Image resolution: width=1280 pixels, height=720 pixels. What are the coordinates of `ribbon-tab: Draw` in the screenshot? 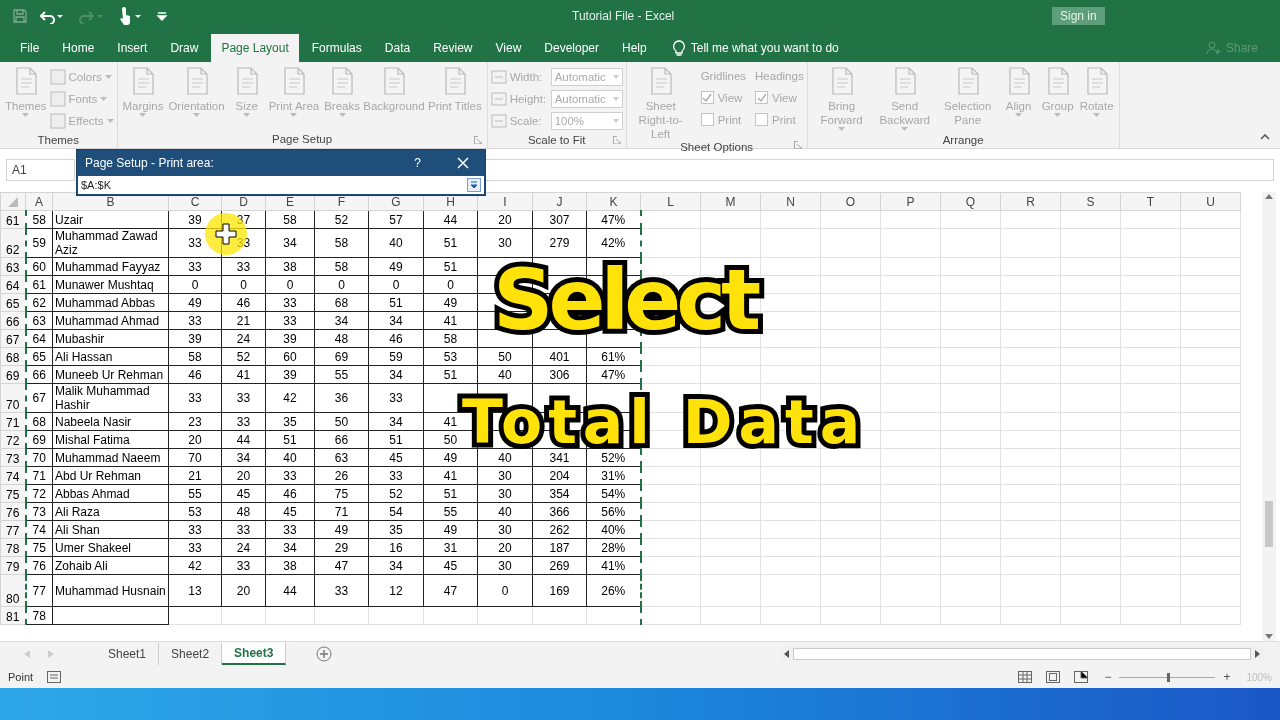 It's located at (184, 48).